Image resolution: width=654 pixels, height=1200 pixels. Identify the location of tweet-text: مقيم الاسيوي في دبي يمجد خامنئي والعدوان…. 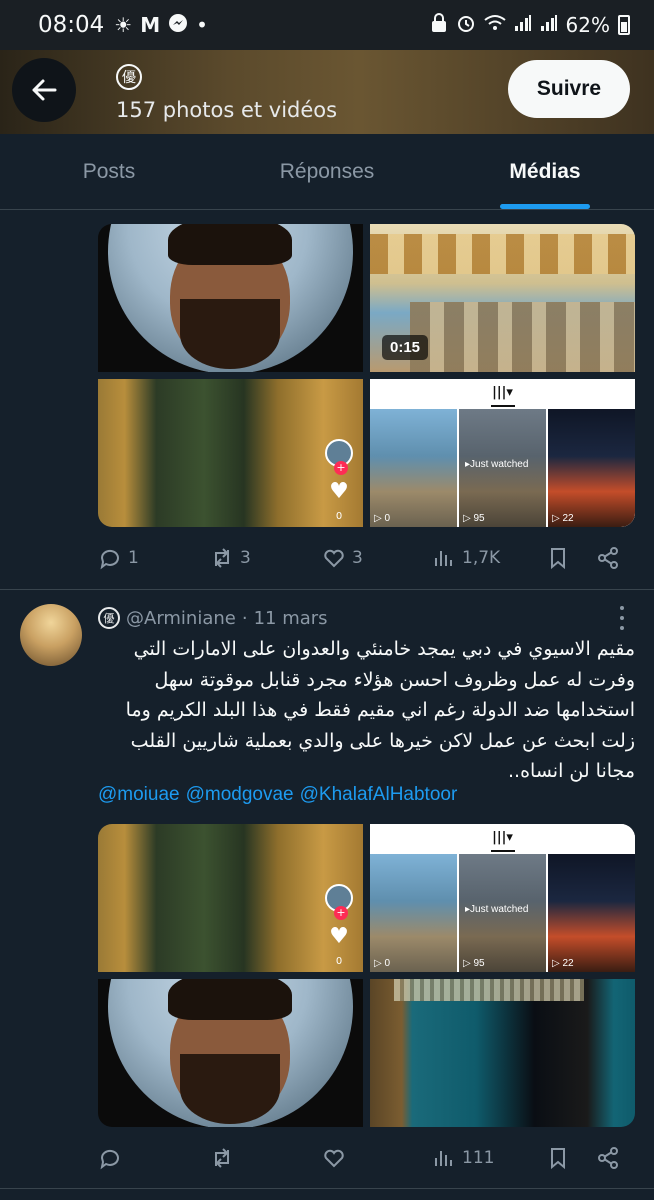
(380, 710).